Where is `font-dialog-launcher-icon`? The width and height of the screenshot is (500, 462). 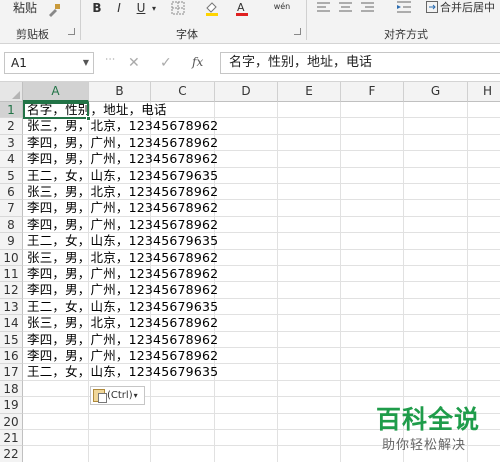
font-dialog-launcher-icon is located at coordinates (297, 31).